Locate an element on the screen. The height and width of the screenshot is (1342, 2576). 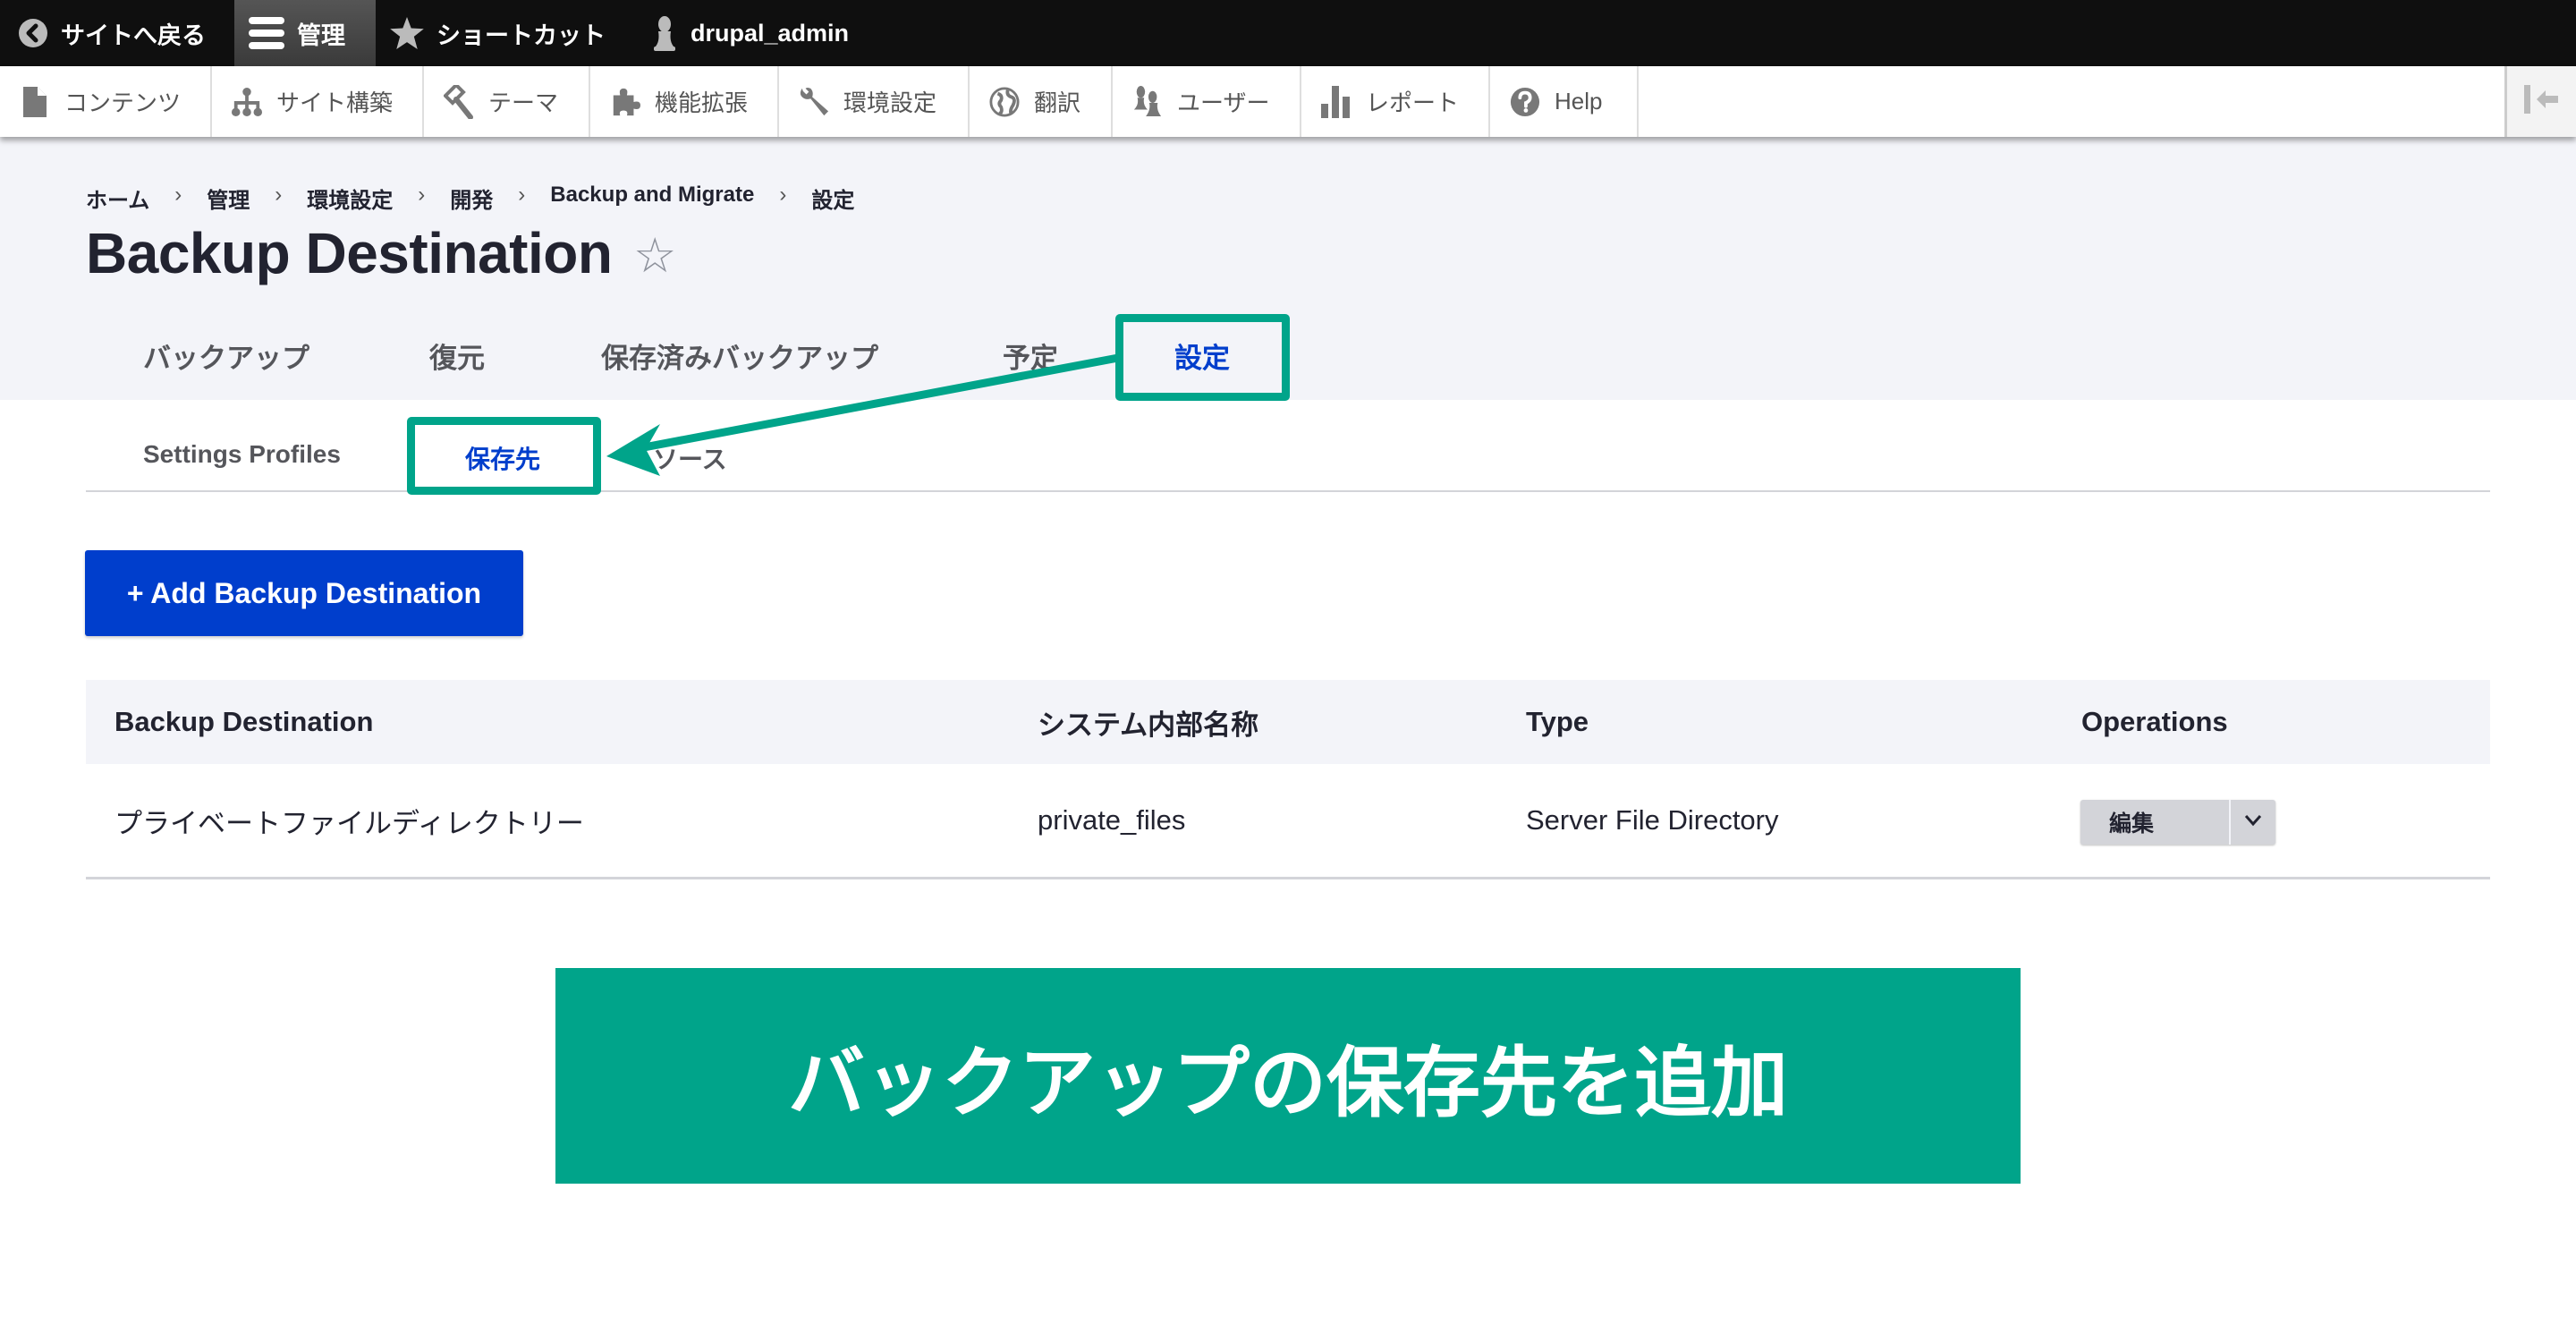
menu-item-structure: サイト構築 is located at coordinates (318, 102).